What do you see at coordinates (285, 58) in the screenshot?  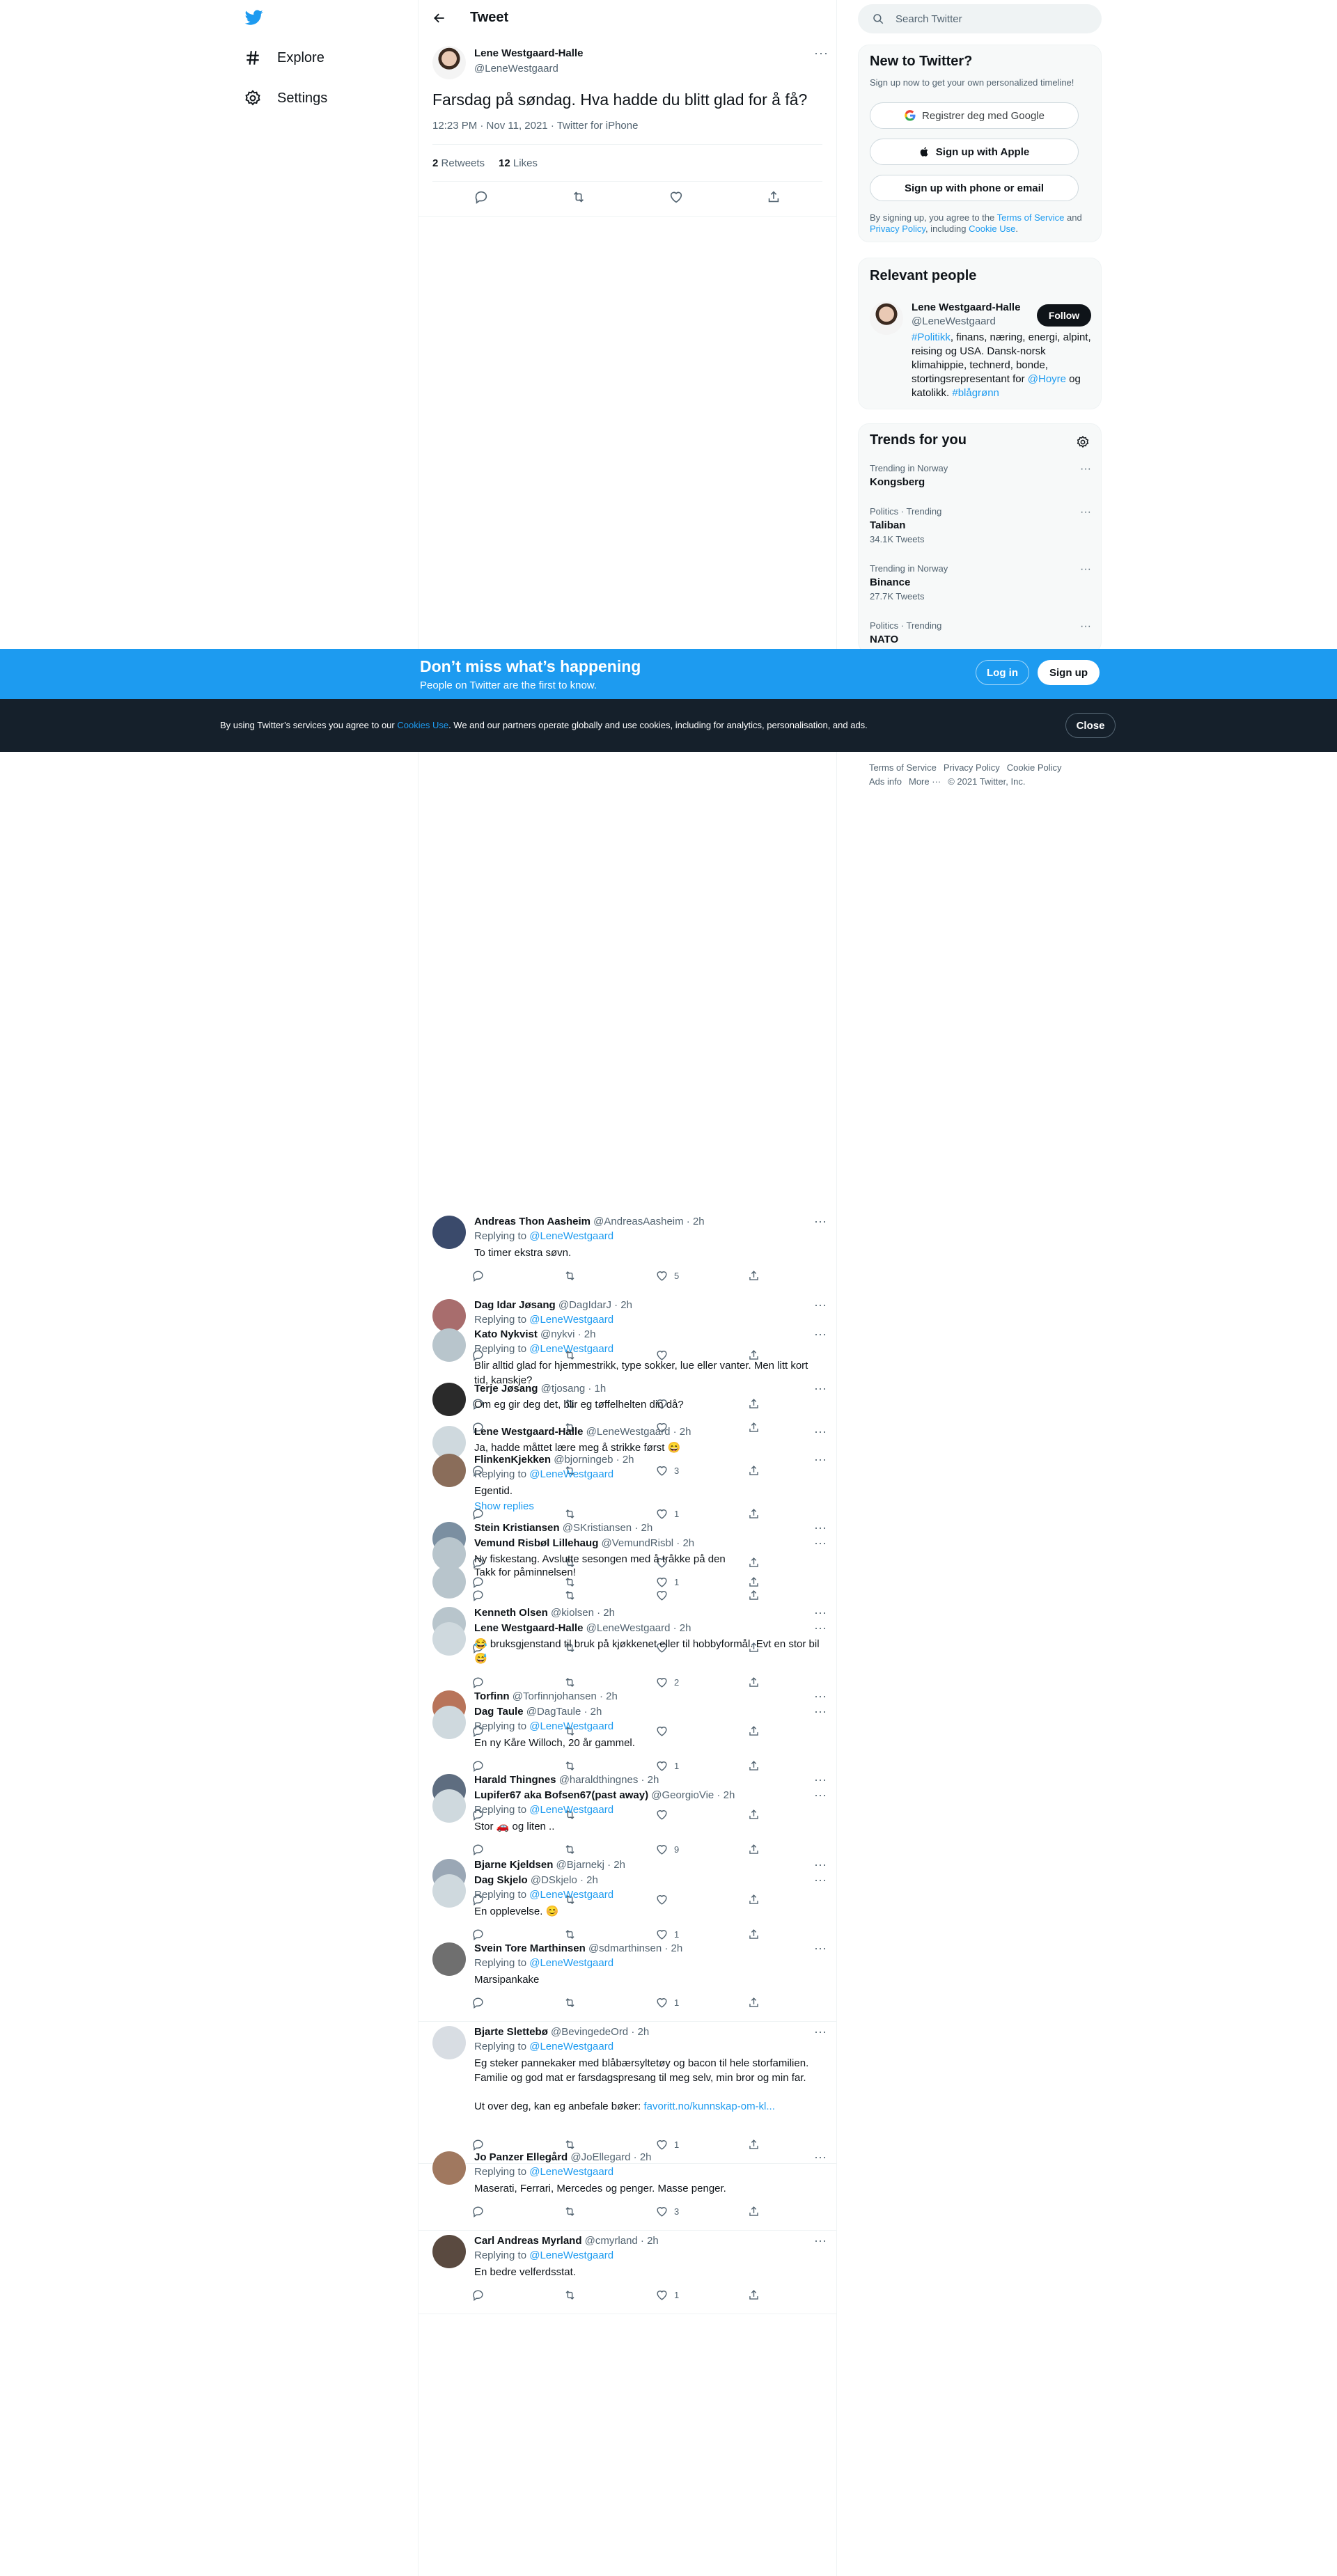 I see `nav-explore: Explore` at bounding box center [285, 58].